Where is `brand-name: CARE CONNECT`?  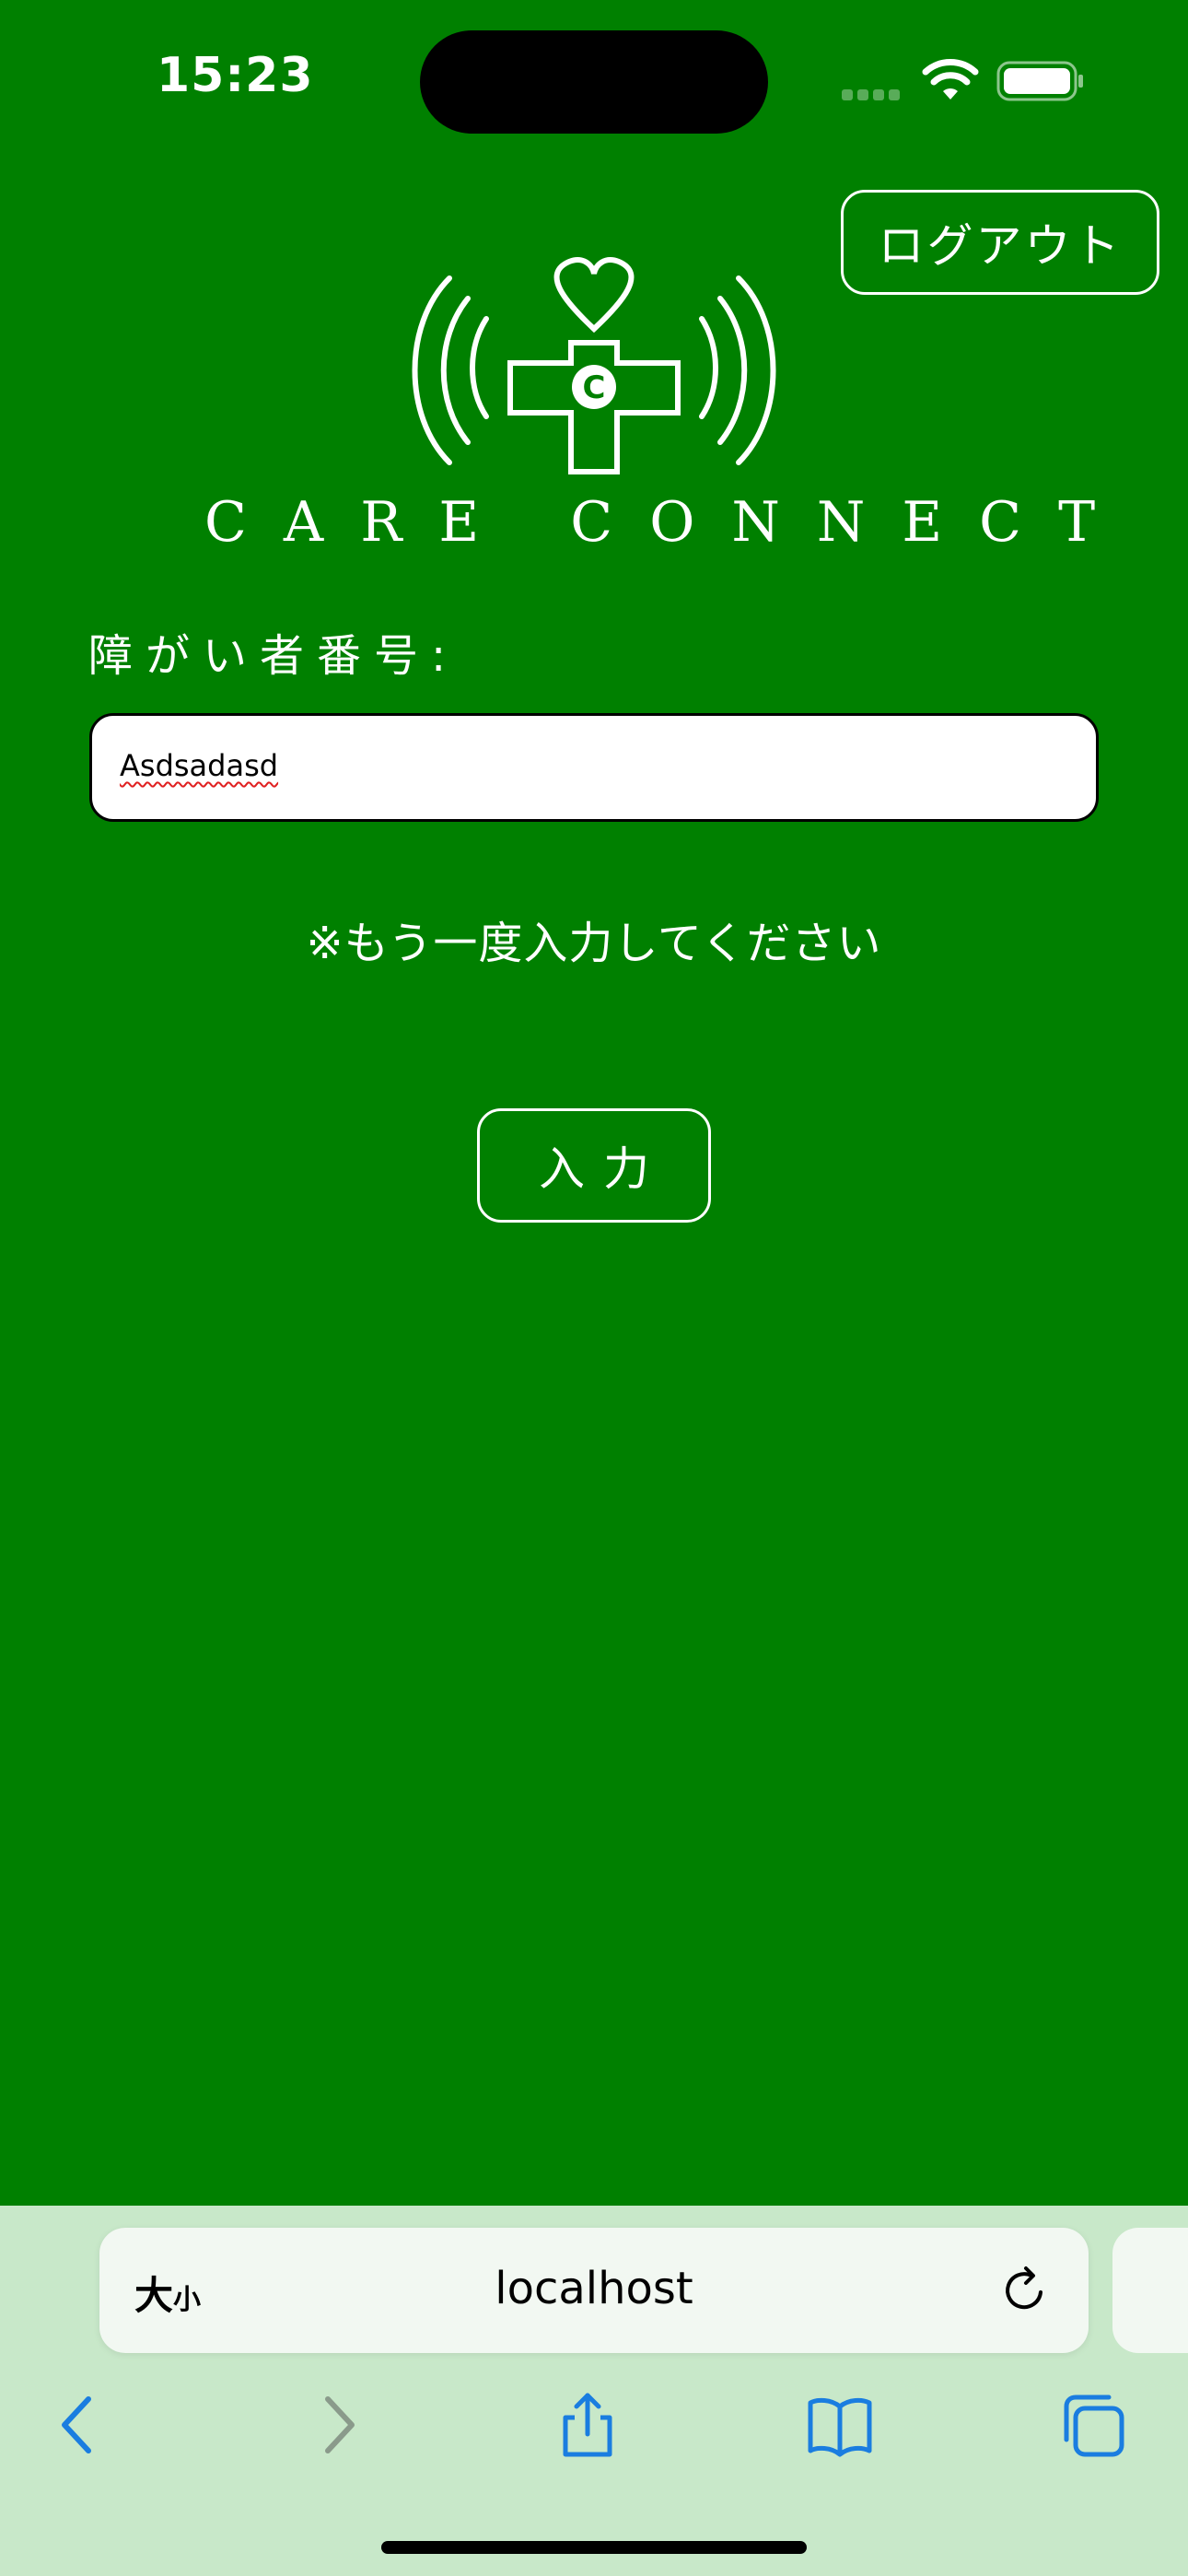 brand-name: CARE CONNECT is located at coordinates (668, 522).